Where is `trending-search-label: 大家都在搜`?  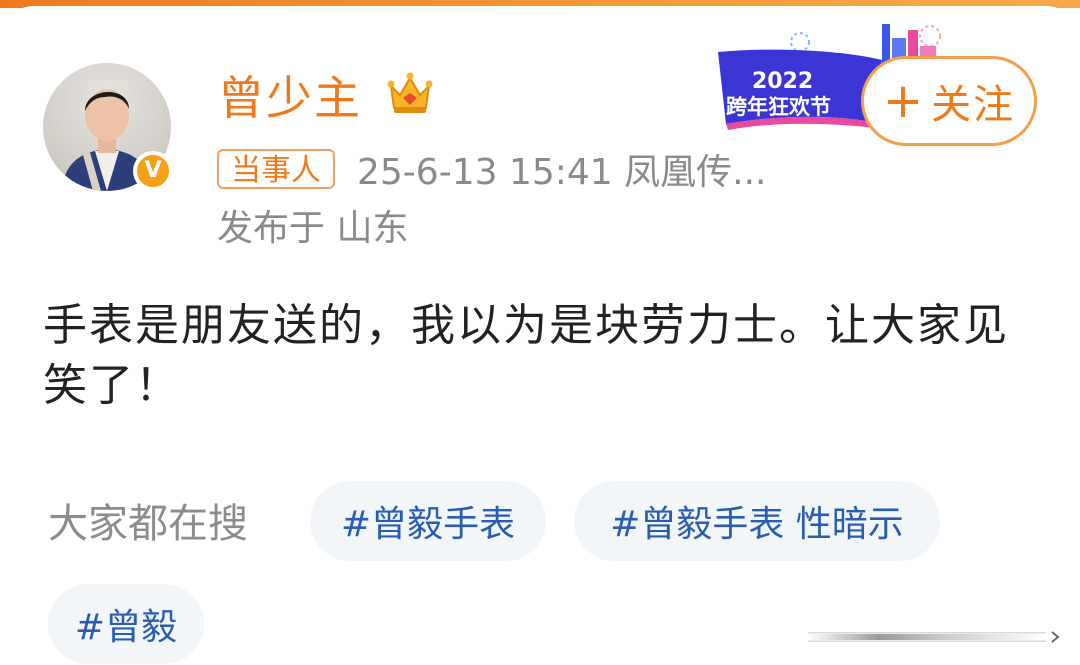
trending-search-label: 大家都在搜 is located at coordinates (148, 524).